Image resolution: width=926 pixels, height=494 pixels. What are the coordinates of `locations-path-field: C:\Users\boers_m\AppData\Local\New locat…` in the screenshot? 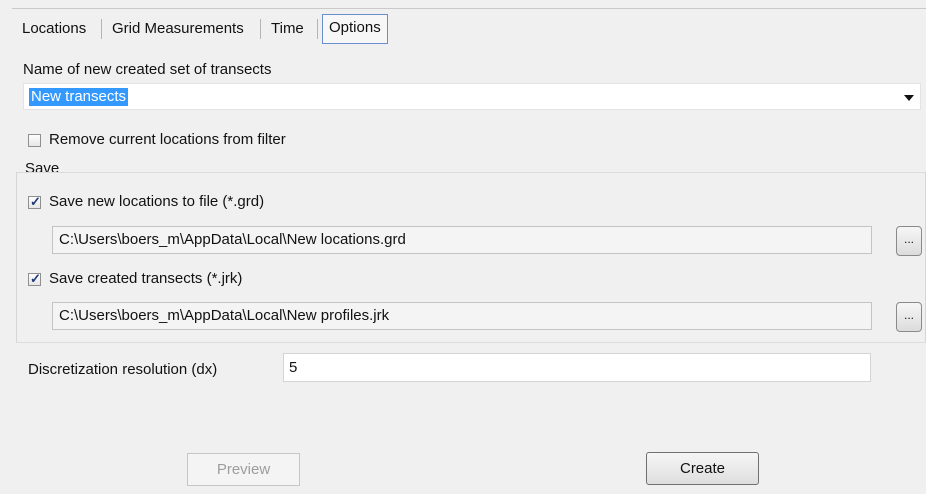 It's located at (462, 240).